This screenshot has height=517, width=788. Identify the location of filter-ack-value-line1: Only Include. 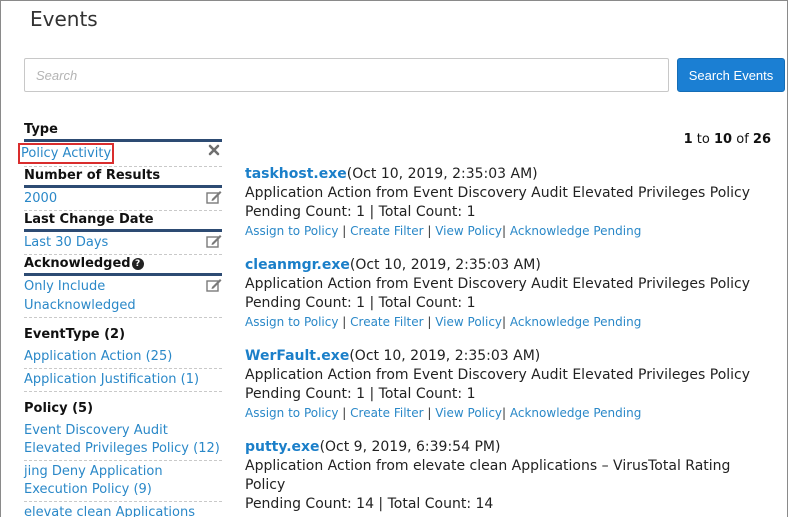
(112, 286).